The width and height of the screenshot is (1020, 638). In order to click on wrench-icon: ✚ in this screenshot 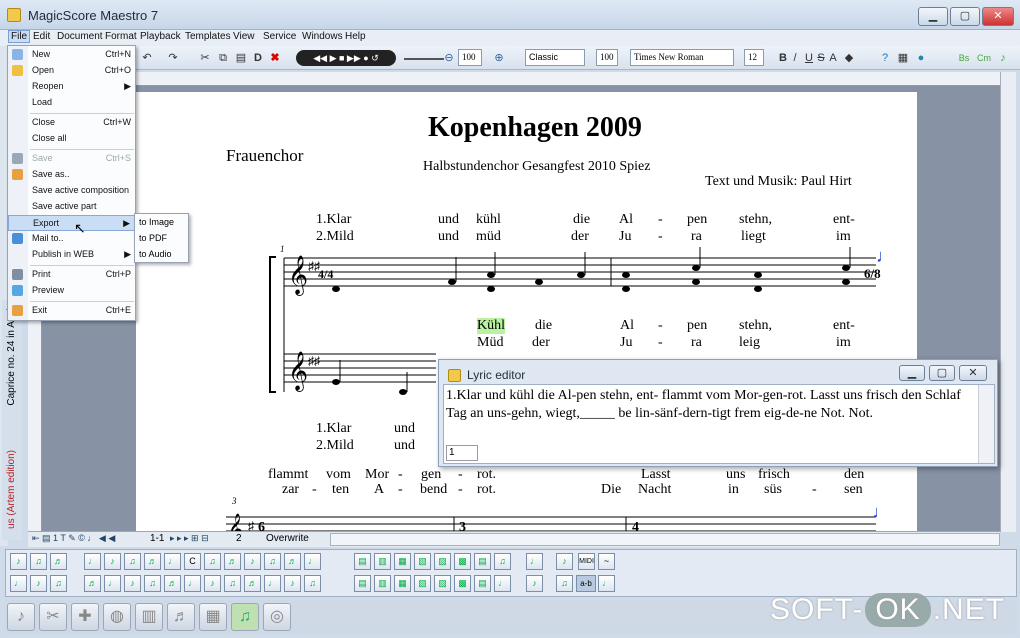, I will do `click(85, 617)`.